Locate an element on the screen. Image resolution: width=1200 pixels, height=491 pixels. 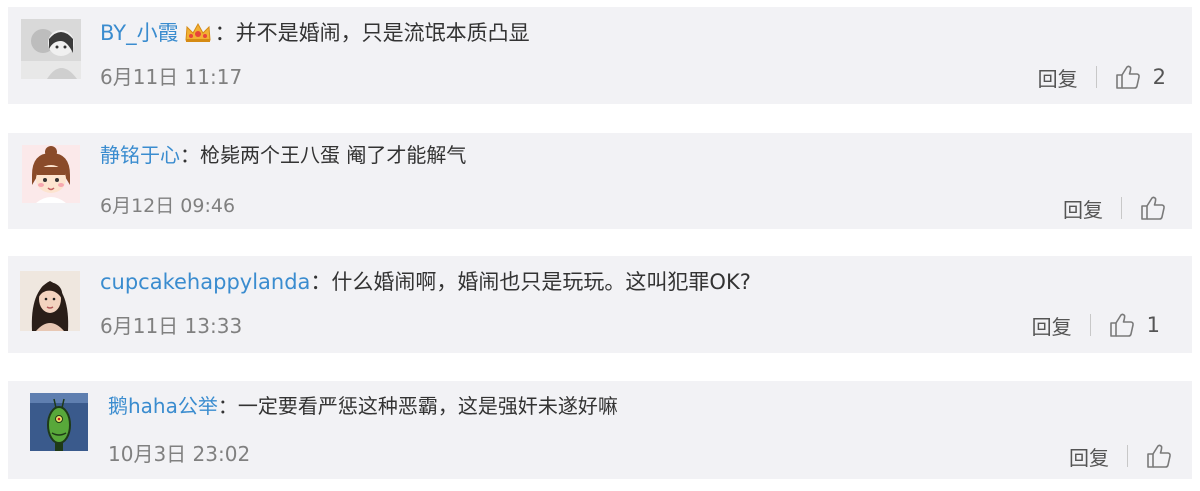
comment-text: 一定要看严惩这种恶霸，这是强奸未遂好嘛 is located at coordinates (427, 406).